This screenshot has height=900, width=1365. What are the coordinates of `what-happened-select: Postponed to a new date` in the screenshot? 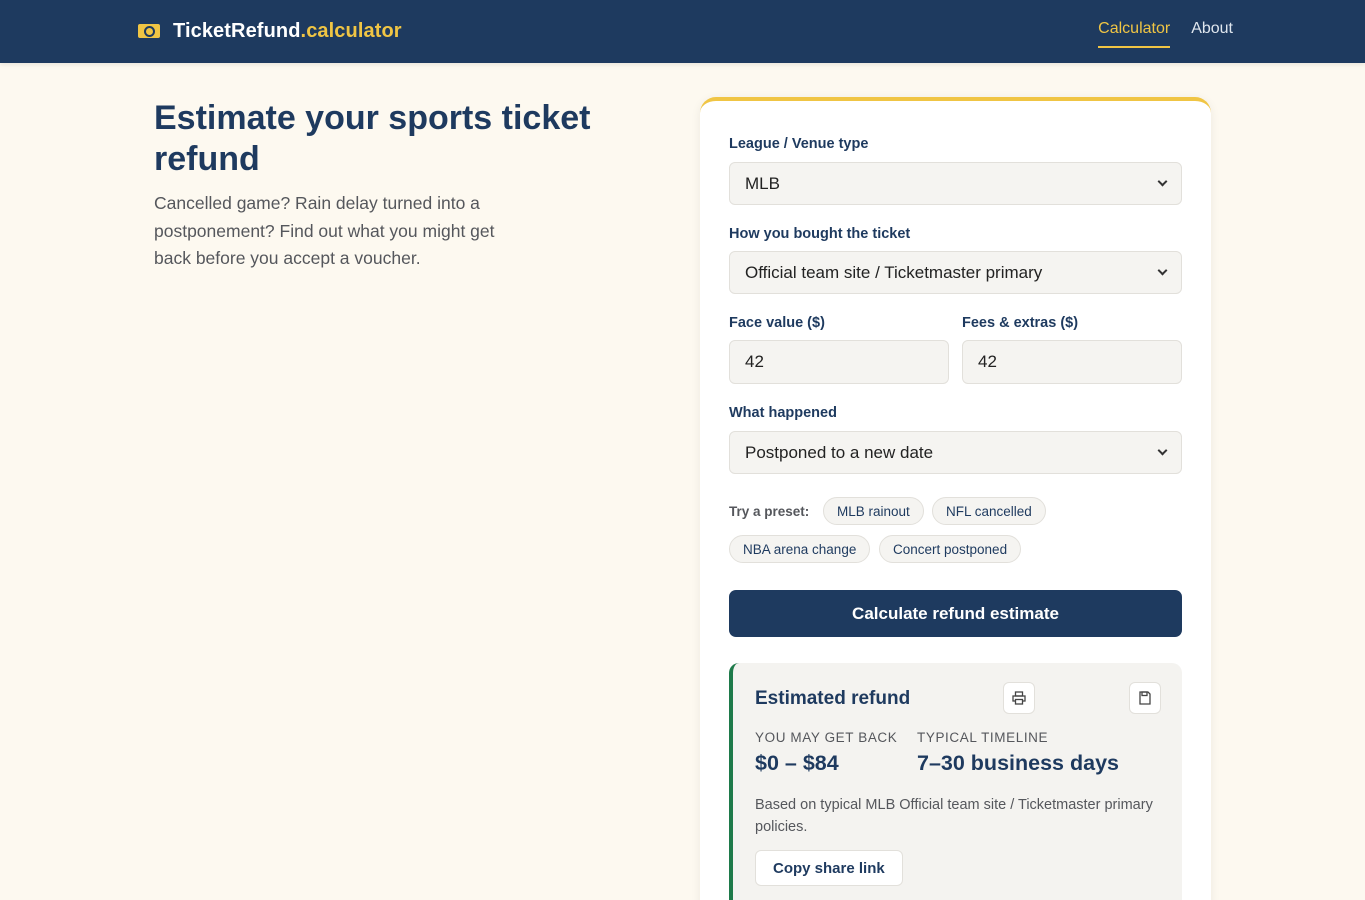 It's located at (955, 452).